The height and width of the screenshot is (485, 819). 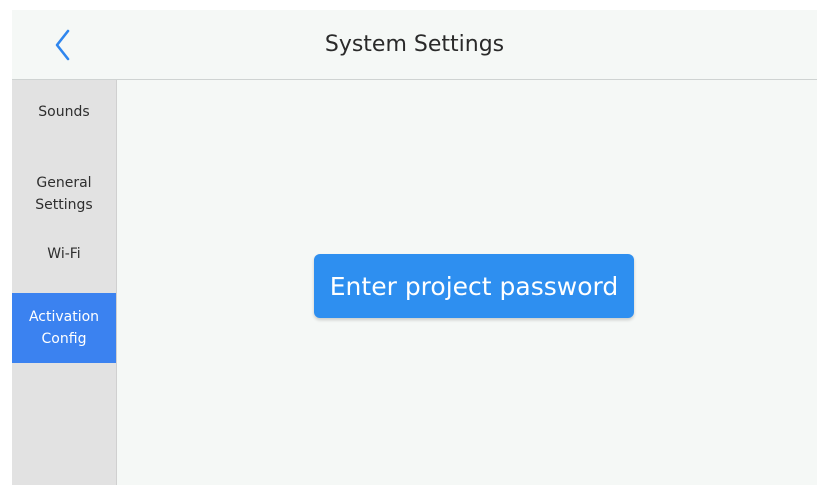 What do you see at coordinates (64, 194) in the screenshot?
I see `sidebar-item-general-settings: General Settings` at bounding box center [64, 194].